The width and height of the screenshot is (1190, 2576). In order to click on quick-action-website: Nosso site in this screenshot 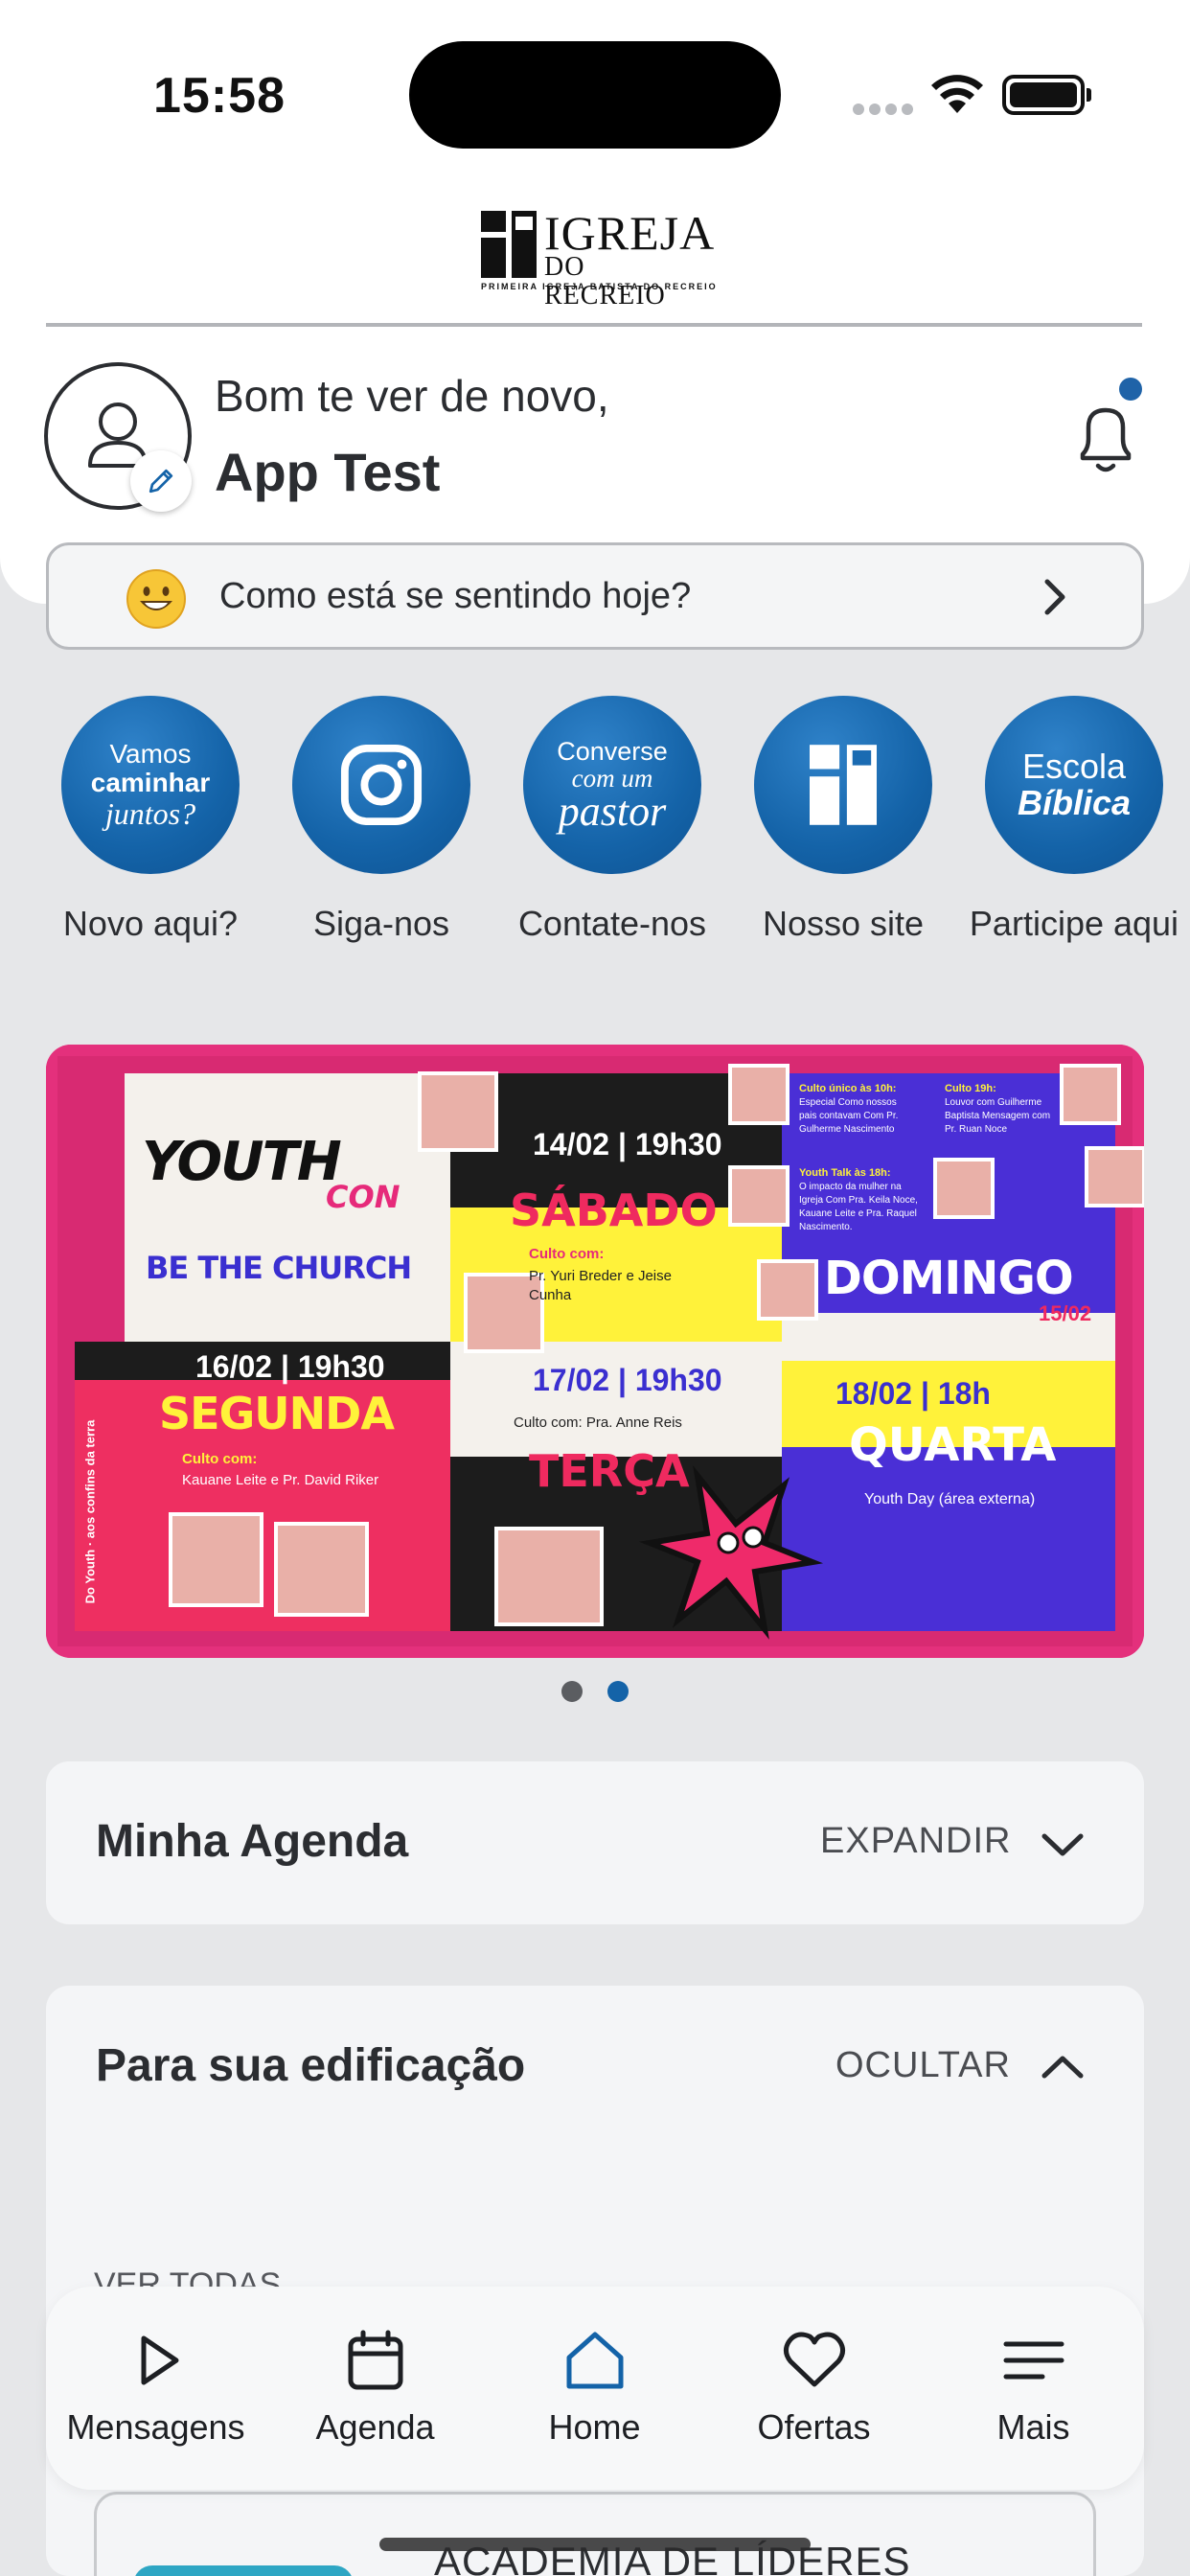, I will do `click(843, 821)`.